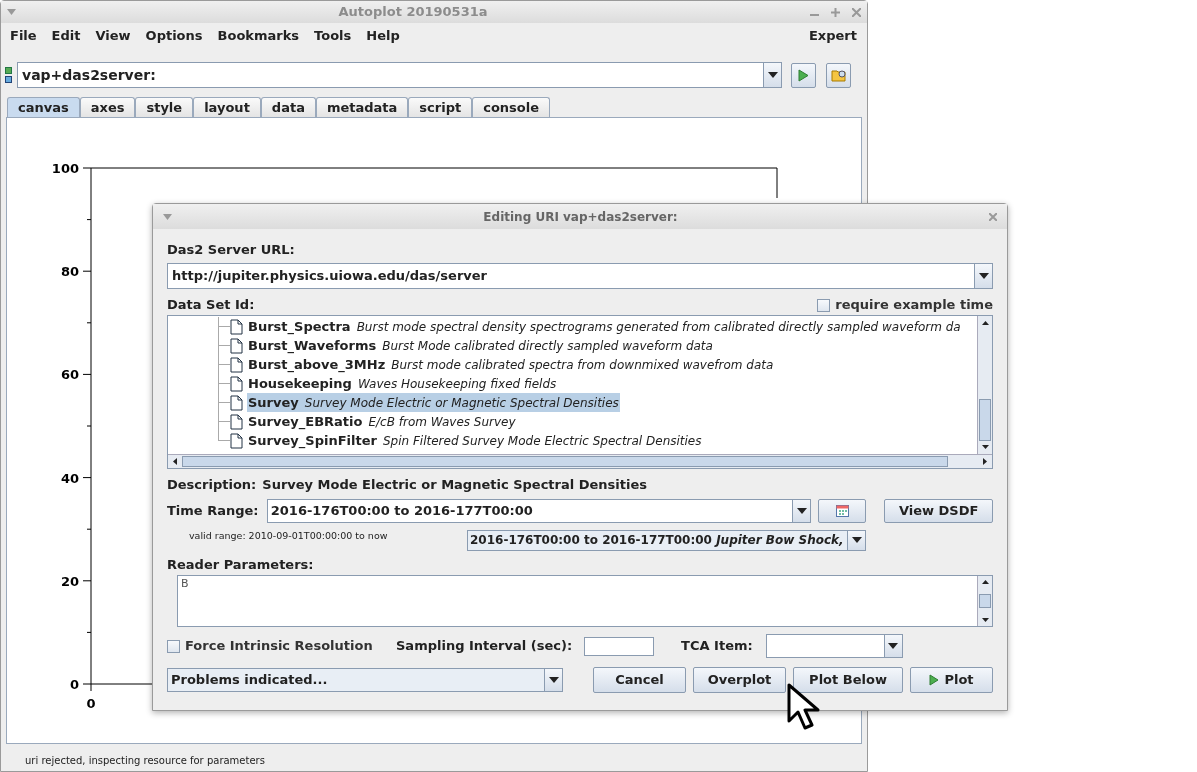 This screenshot has width=1197, height=772. I want to click on field-label: Data Set Id:, so click(211, 305).